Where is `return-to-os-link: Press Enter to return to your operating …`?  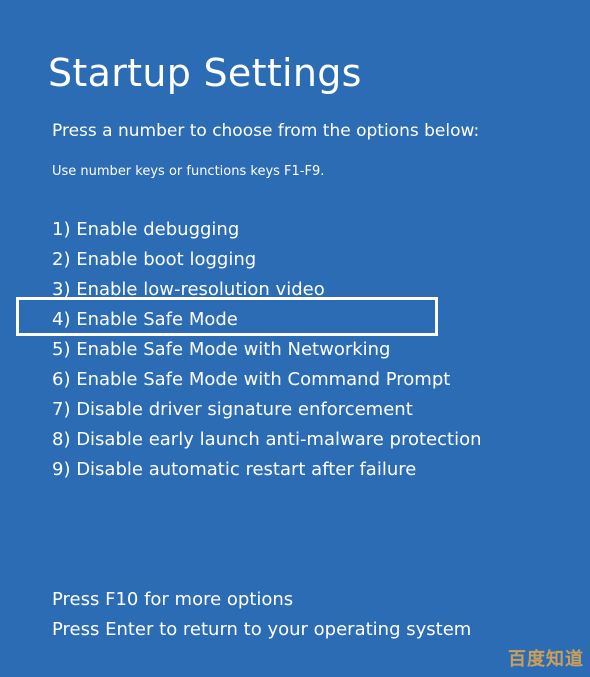
return-to-os-link: Press Enter to return to your operating … is located at coordinates (261, 630).